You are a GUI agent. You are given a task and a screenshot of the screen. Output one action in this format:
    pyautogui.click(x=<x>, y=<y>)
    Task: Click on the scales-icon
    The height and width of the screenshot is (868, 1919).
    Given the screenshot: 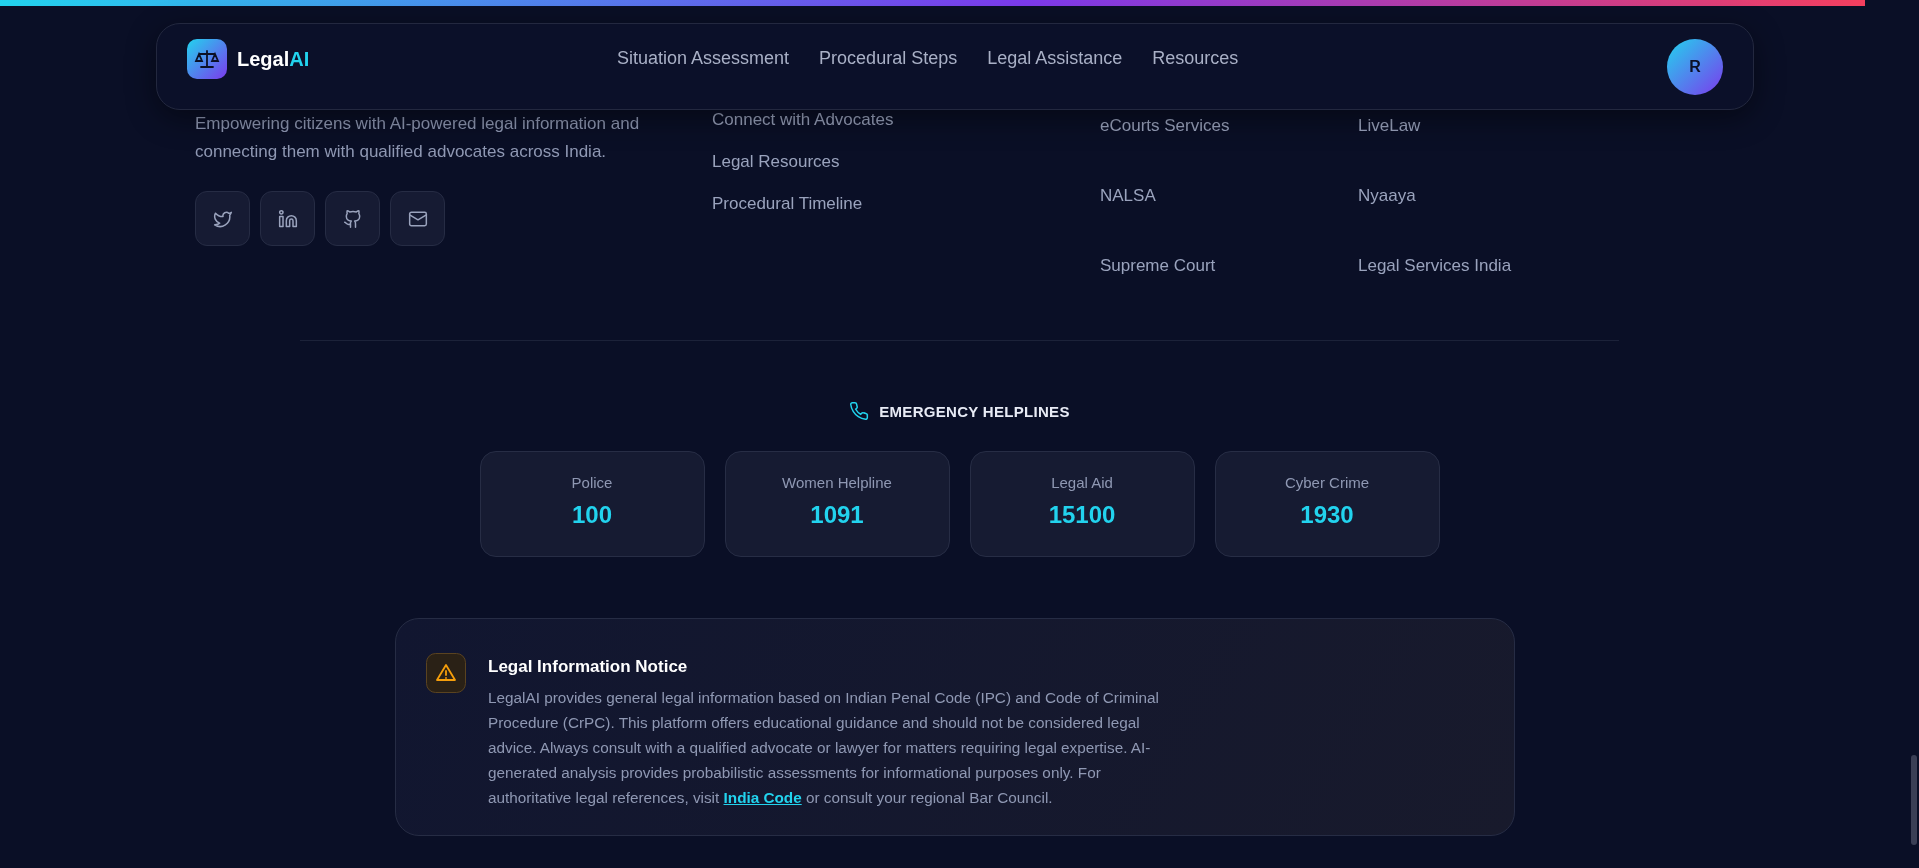 What is the action you would take?
    pyautogui.click(x=207, y=59)
    